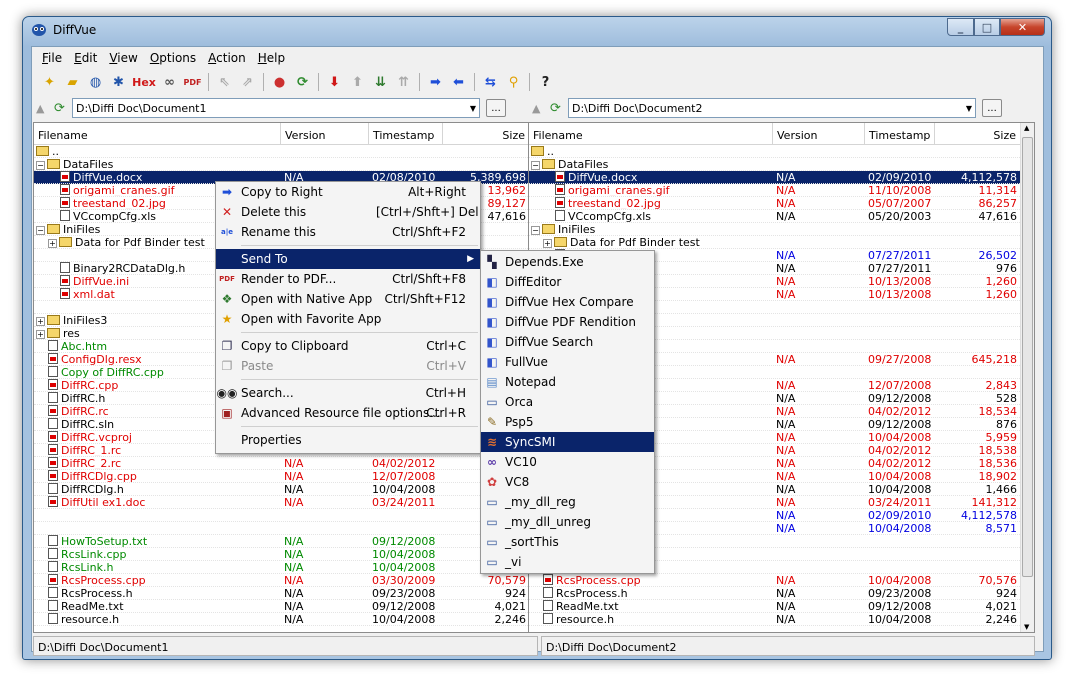 The height and width of the screenshot is (683, 1079). I want to click on title-bar: DiffVue _ □ ✕, so click(537, 30).